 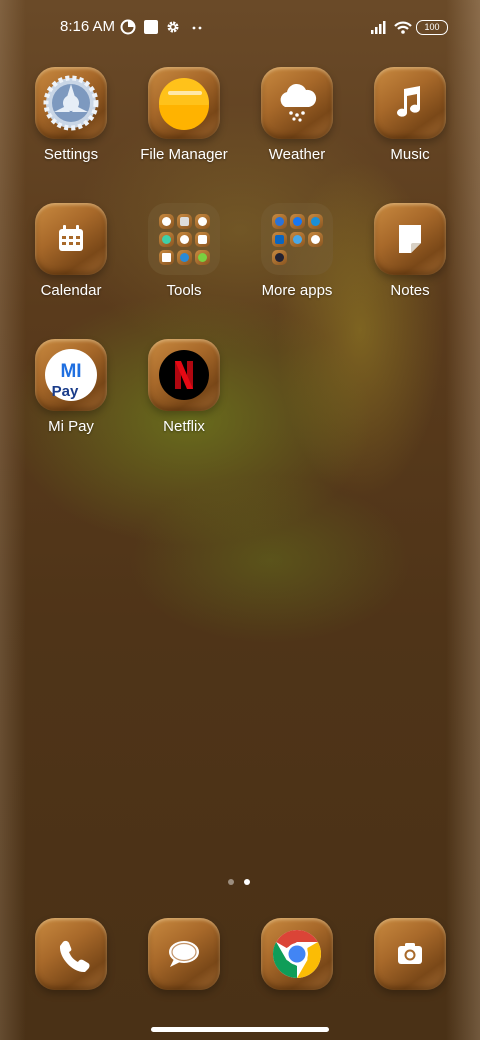 What do you see at coordinates (71, 154) in the screenshot?
I see `app-label: Settings` at bounding box center [71, 154].